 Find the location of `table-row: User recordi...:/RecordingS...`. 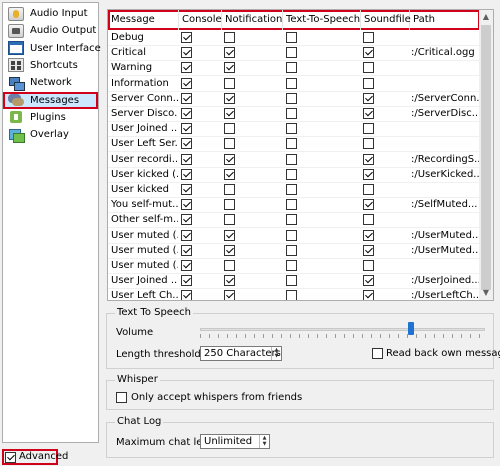

table-row: User recordi...:/RecordingS... is located at coordinates (294, 160).